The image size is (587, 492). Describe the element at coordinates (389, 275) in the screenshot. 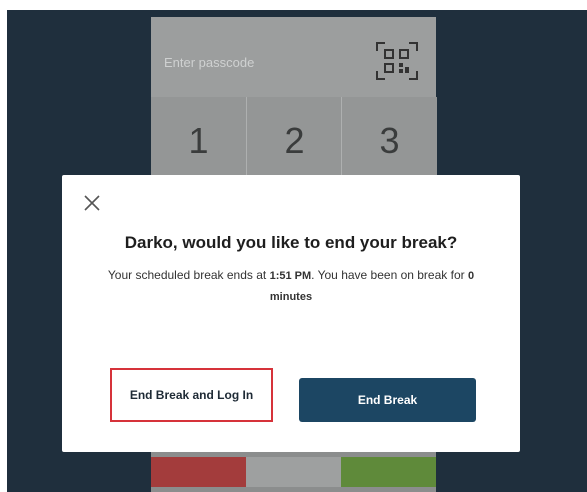

I see `message-middle: . You have been on break for` at that location.